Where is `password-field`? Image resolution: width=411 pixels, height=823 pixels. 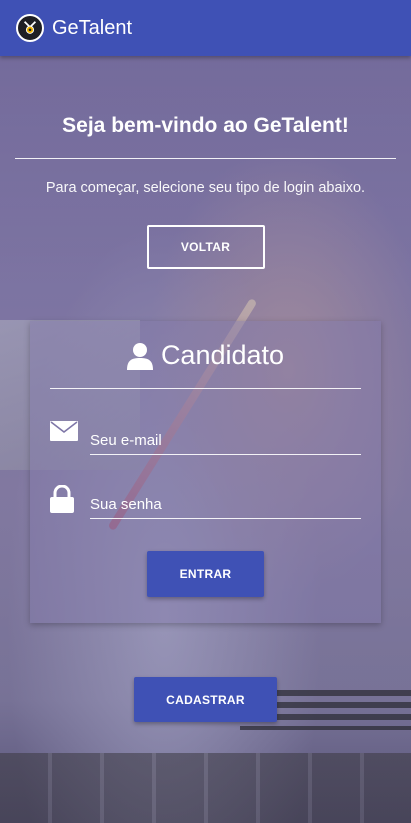
password-field is located at coordinates (205, 502).